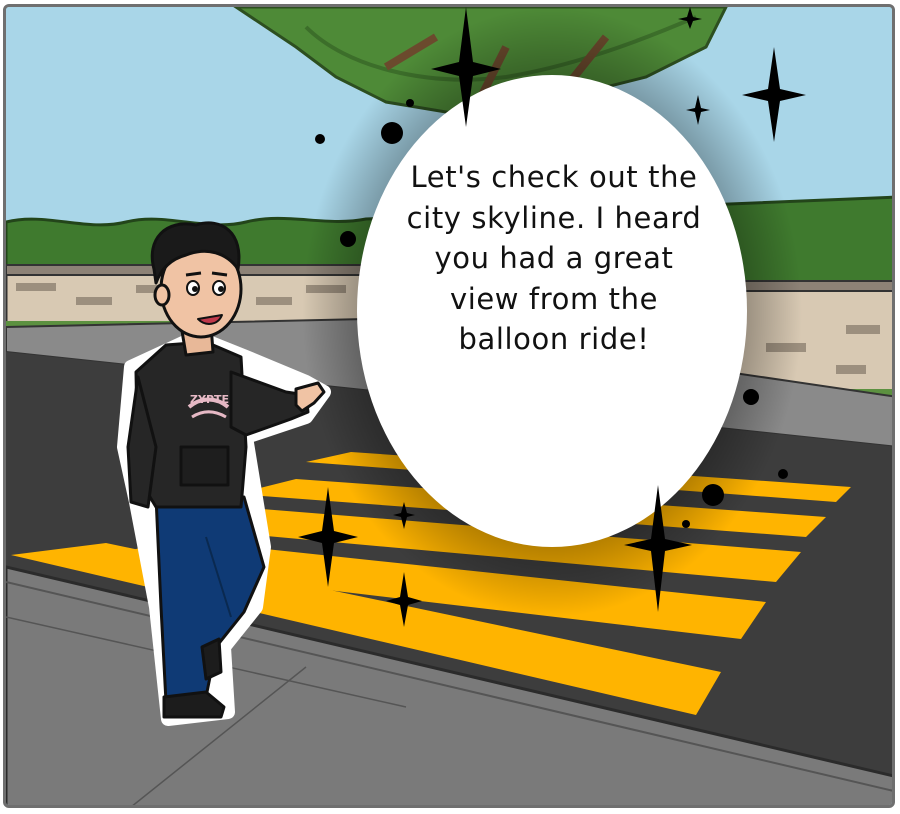 This screenshot has width=900, height=814. Describe the element at coordinates (211, 659) in the screenshot. I see `shoe` at that location.